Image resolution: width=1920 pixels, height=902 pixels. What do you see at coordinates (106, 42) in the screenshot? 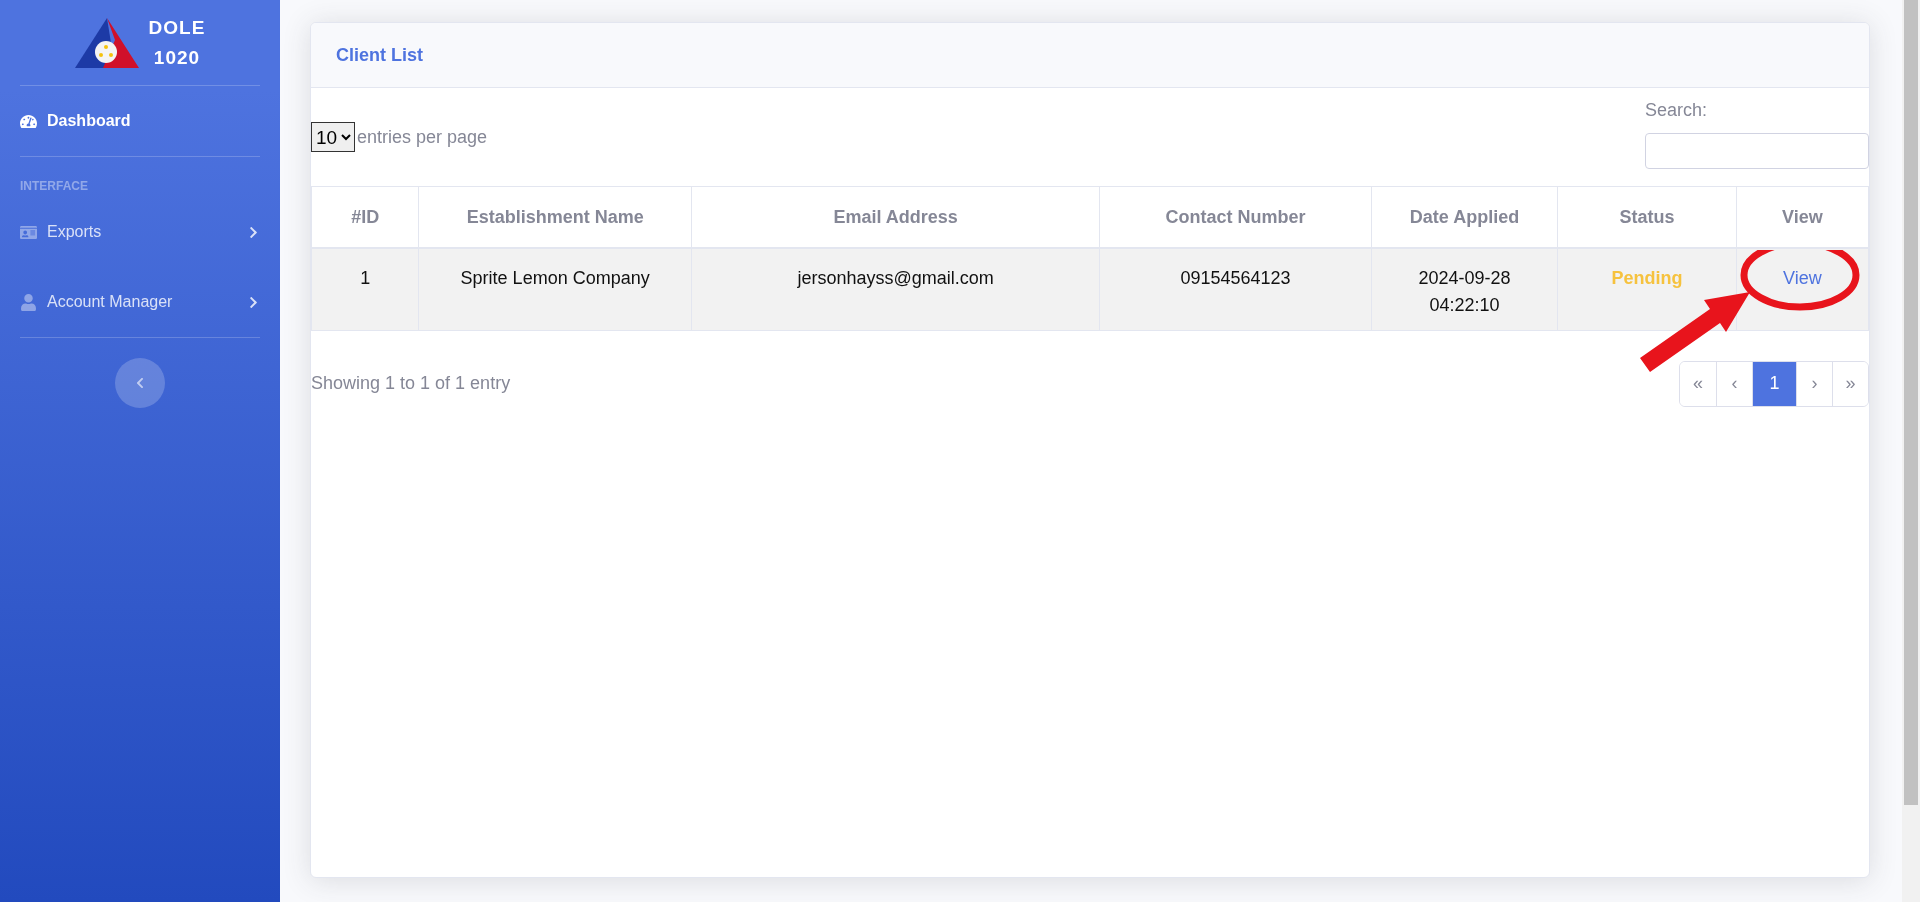
I see `triangle-logo-icon` at bounding box center [106, 42].